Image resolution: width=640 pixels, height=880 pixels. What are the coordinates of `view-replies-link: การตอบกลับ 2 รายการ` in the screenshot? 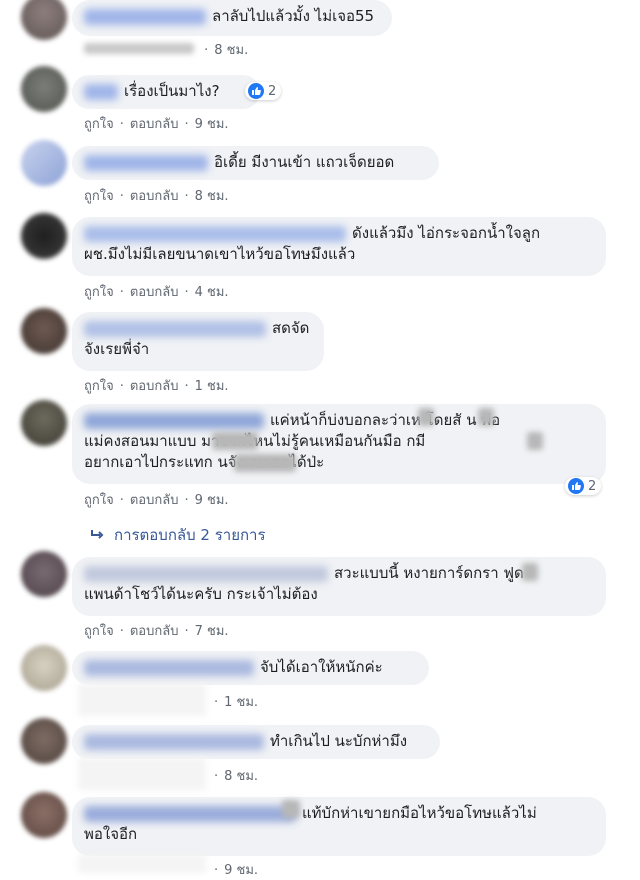 It's located at (178, 535).